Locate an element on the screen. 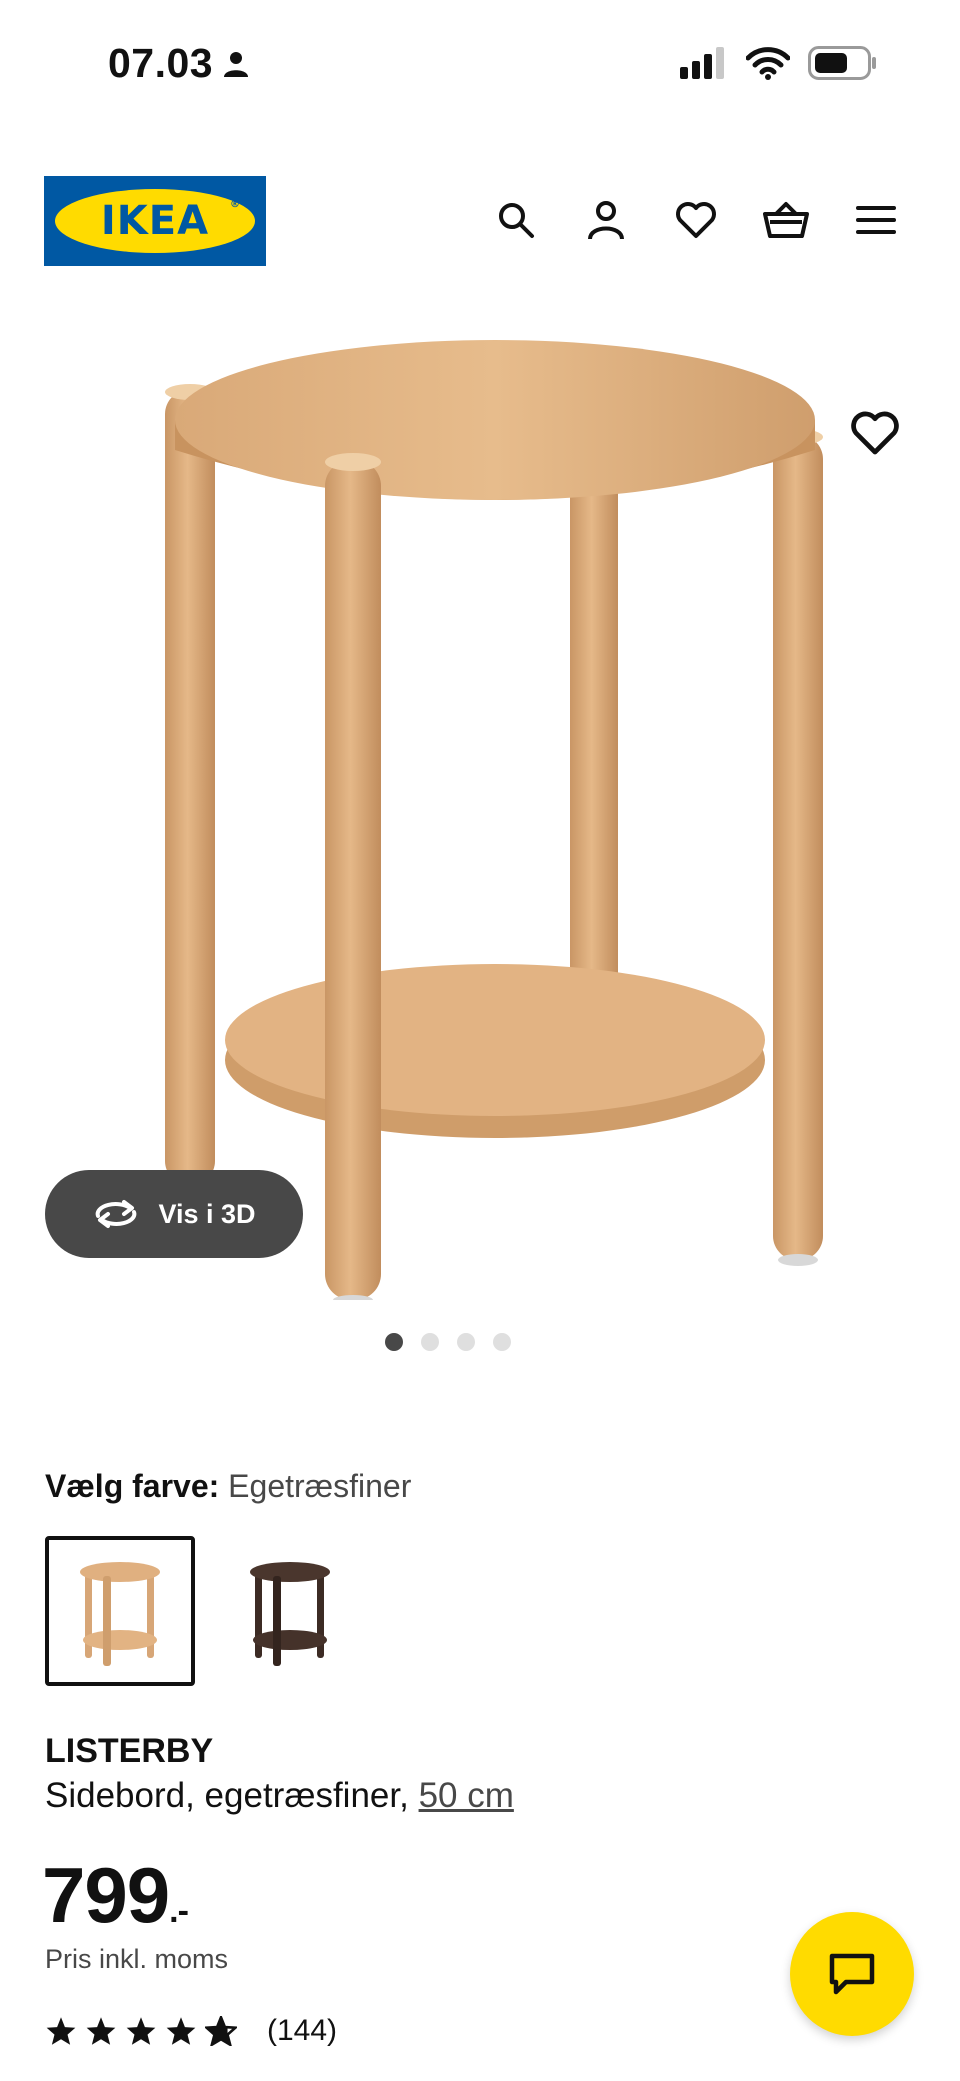 The width and height of the screenshot is (960, 2081). dark-table-thumbnail is located at coordinates (290, 1614).